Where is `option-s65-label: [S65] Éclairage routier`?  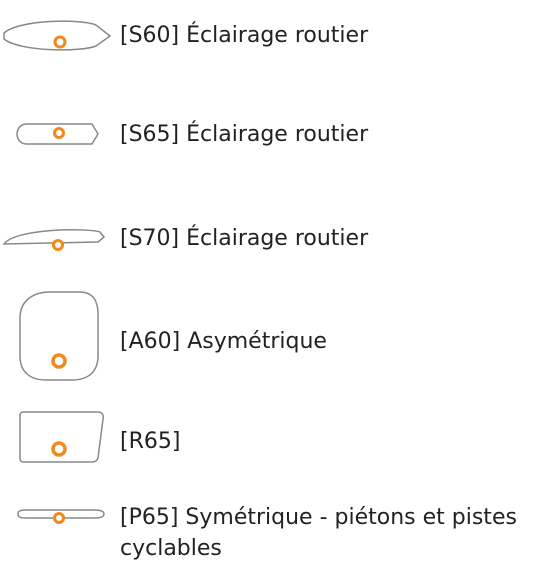 option-s65-label: [S65] Éclairage routier is located at coordinates (244, 134).